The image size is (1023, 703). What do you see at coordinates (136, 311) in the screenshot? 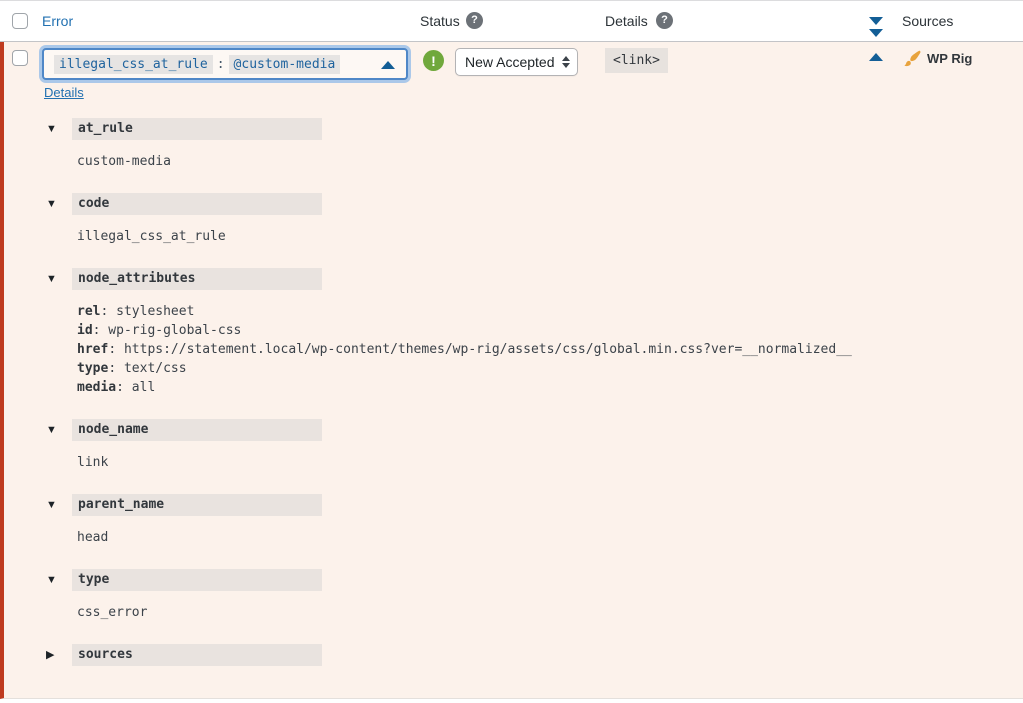
I see `section-content-line: rel: stylesheet` at bounding box center [136, 311].